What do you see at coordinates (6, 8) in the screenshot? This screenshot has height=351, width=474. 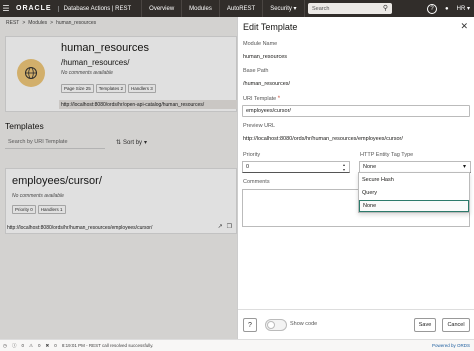 I see `menu-icon: ☰` at bounding box center [6, 8].